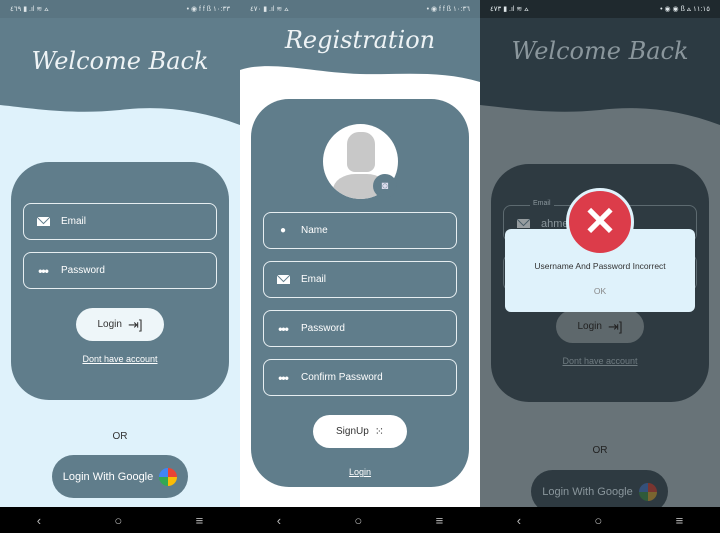  Describe the element at coordinates (448, 9) in the screenshot. I see `status-right: • ◉ f f ß ١٠:٣٦` at that location.